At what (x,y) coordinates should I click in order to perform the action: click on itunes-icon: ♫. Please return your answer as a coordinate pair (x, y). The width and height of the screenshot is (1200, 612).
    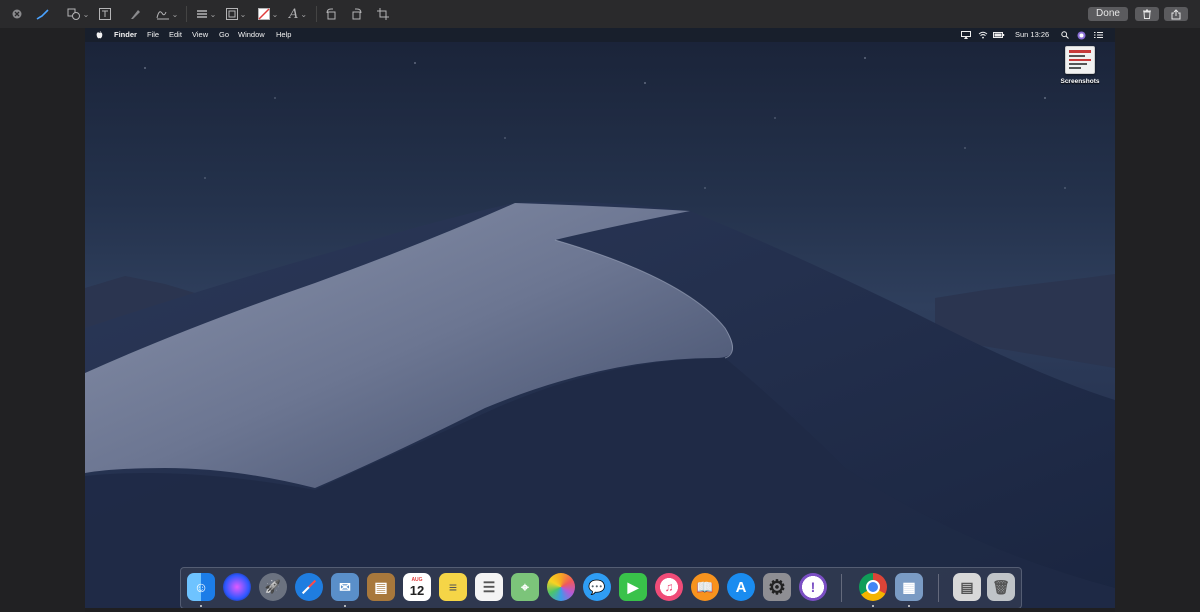
    Looking at the image, I should click on (669, 587).